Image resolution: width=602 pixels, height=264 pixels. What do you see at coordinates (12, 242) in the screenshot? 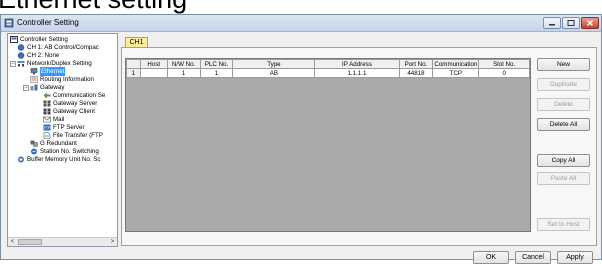
I see `scroll-left-arrow: <` at bounding box center [12, 242].